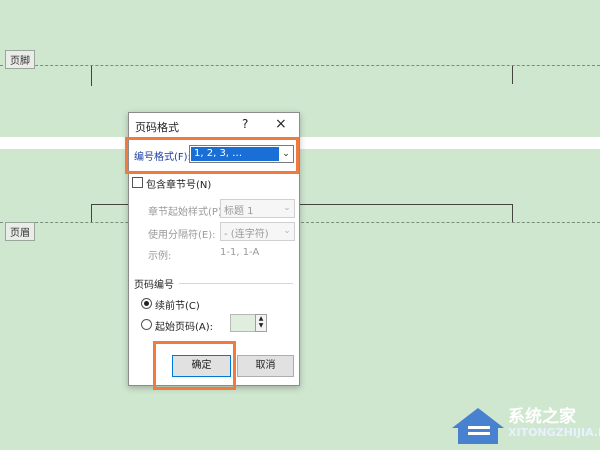 This screenshot has width=600, height=450. Describe the element at coordinates (512, 213) in the screenshot. I see `footer-right-mark` at that location.